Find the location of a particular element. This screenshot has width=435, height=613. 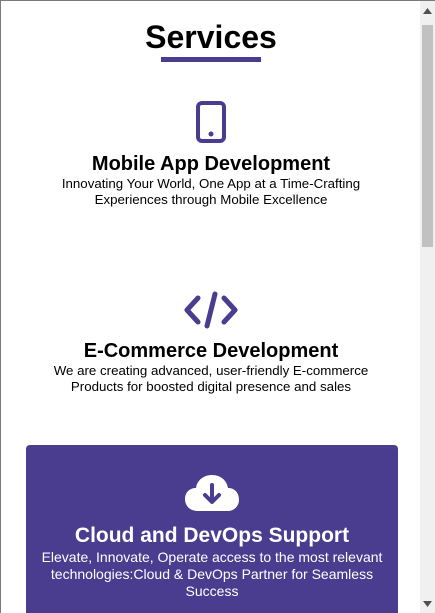

service-title: Cloud and DevOps Support is located at coordinates (212, 535).